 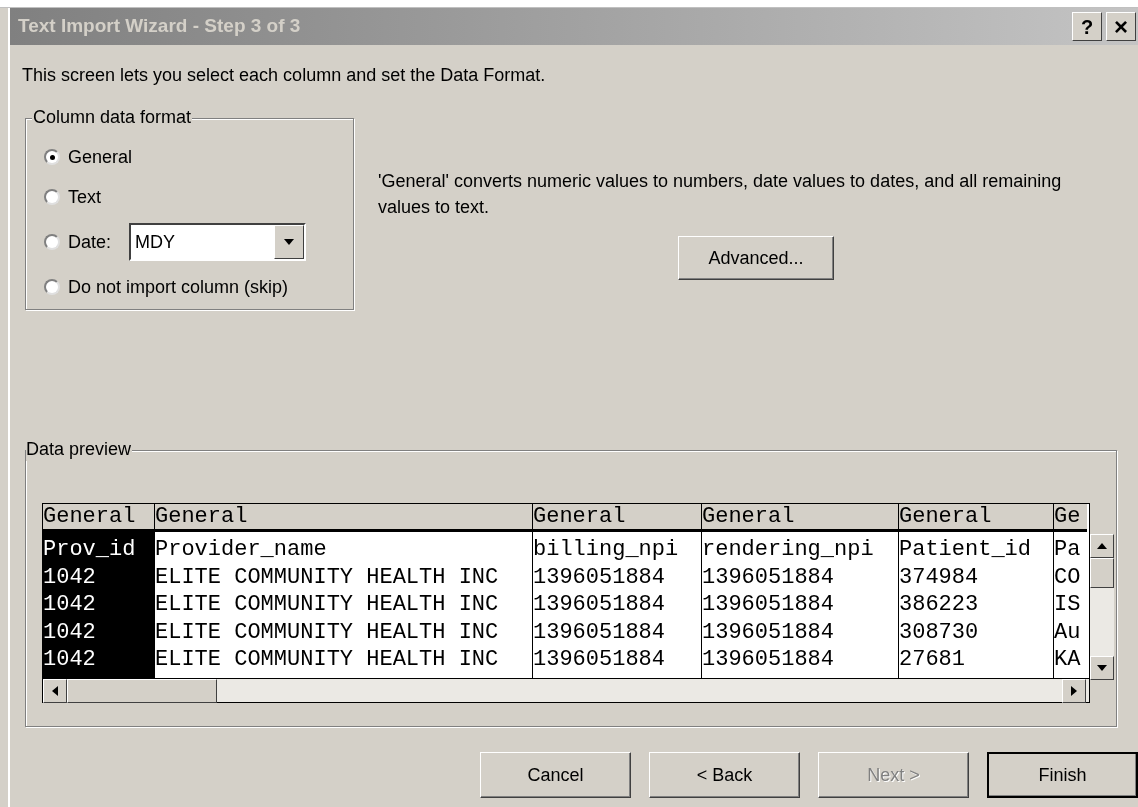 I want to click on table-cell-text: 386223, so click(x=939, y=605).